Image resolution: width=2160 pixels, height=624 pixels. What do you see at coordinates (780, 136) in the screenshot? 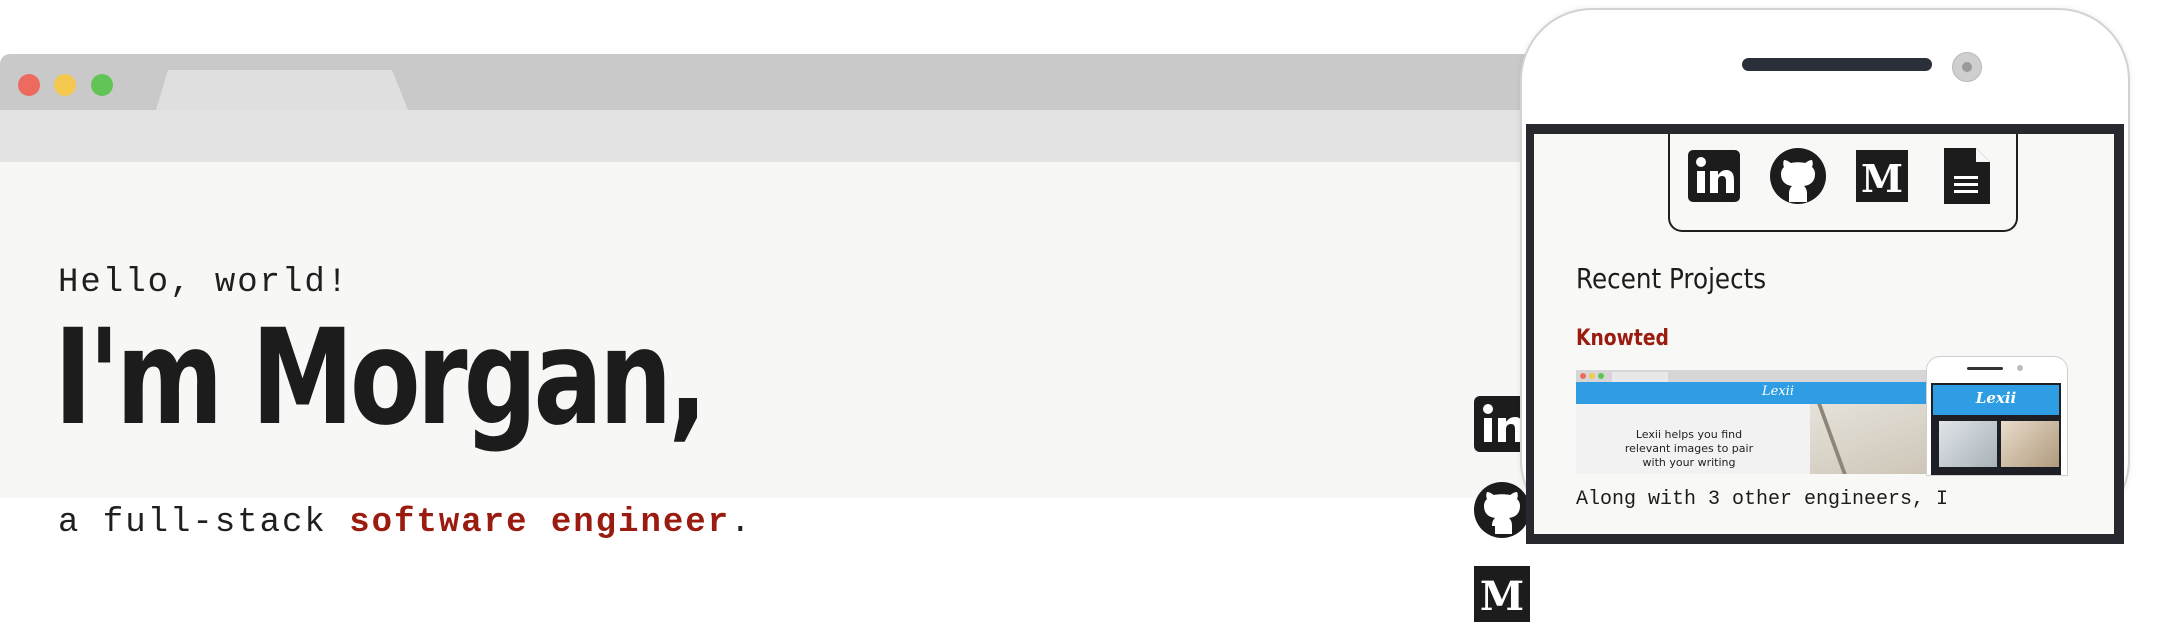
I see `browser-toolbar` at bounding box center [780, 136].